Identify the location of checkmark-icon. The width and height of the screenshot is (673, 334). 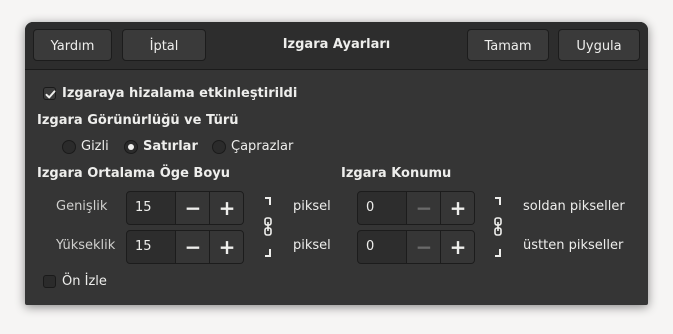
(50, 94).